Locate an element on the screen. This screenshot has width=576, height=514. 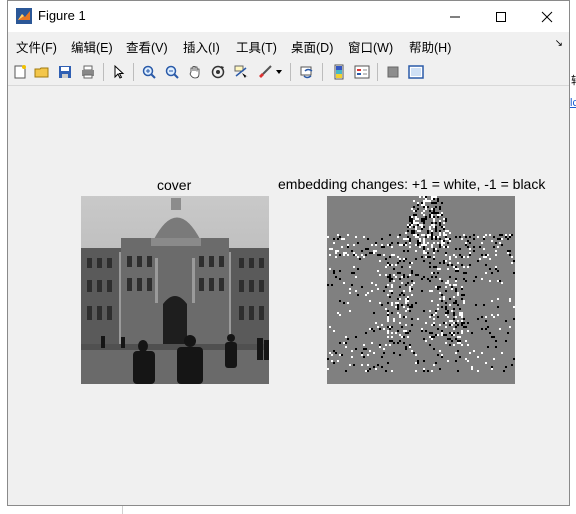
show-plot-tools-icon is located at coordinates (416, 72).